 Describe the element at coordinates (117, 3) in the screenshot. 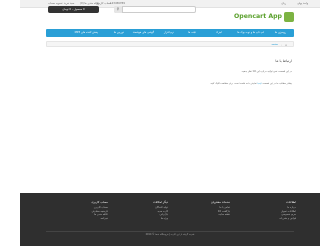

I see `phone-link: 123456789` at that location.